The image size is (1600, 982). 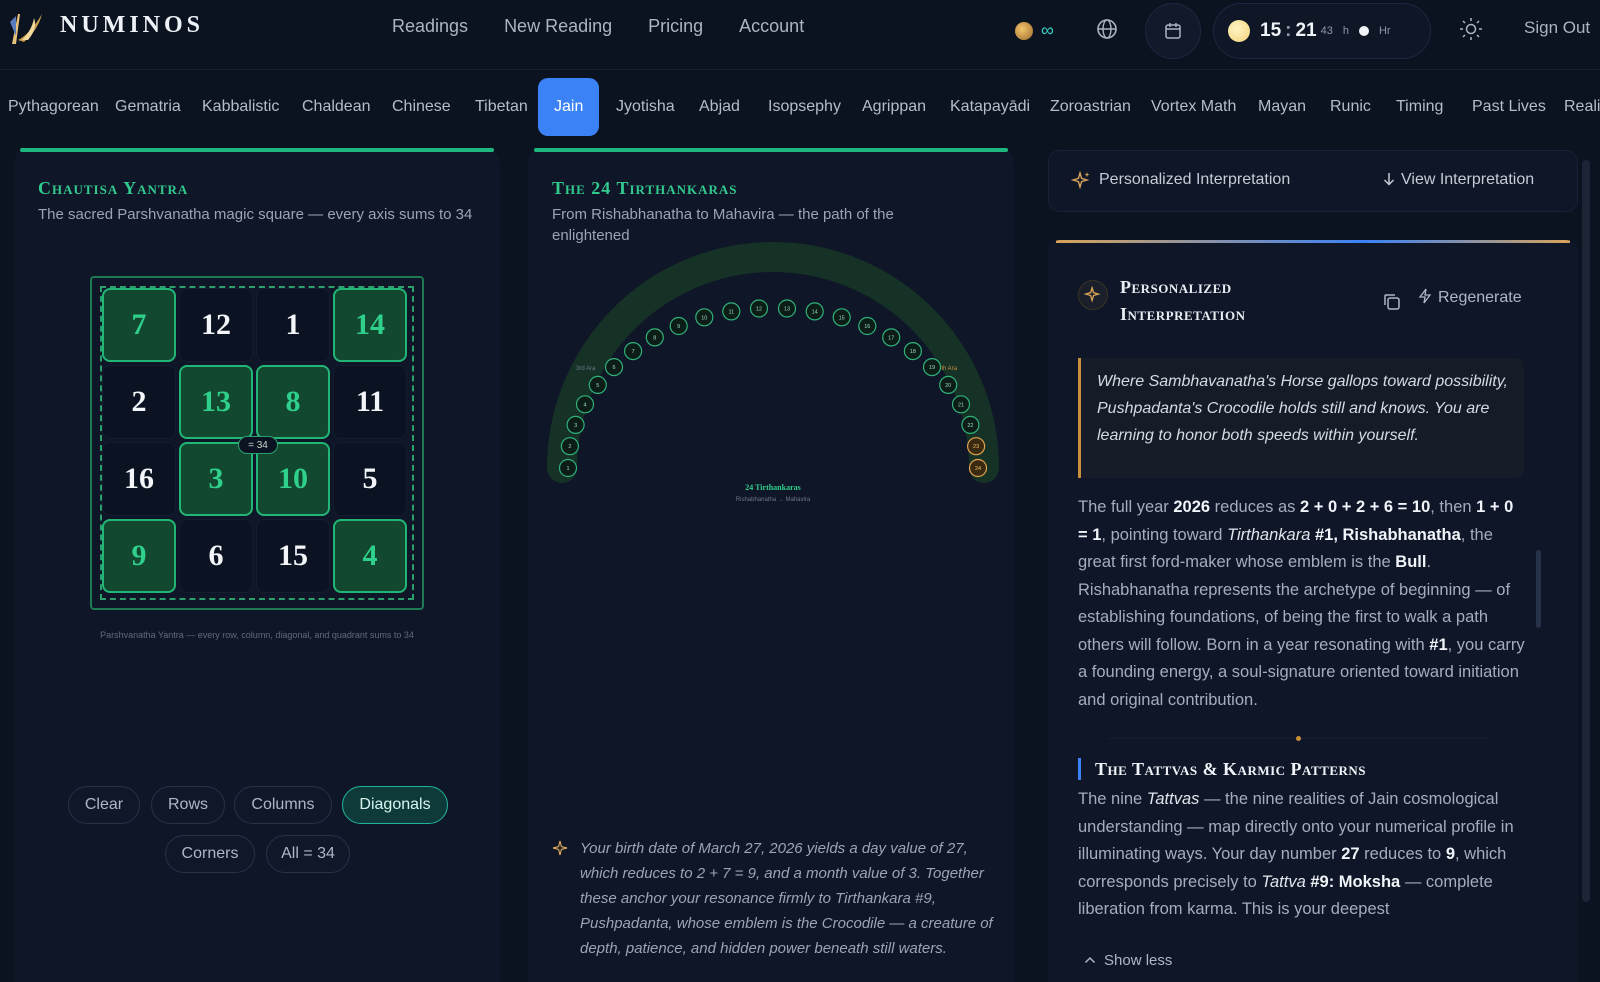 What do you see at coordinates (216, 325) in the screenshot?
I see `yantra-cell: 12` at bounding box center [216, 325].